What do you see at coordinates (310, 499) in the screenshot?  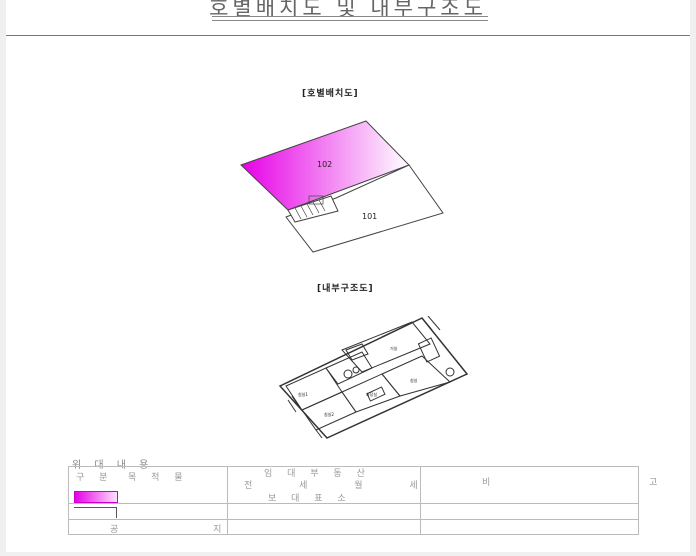 I see `legend-col-property-3: 보 대 표 소` at bounding box center [310, 499].